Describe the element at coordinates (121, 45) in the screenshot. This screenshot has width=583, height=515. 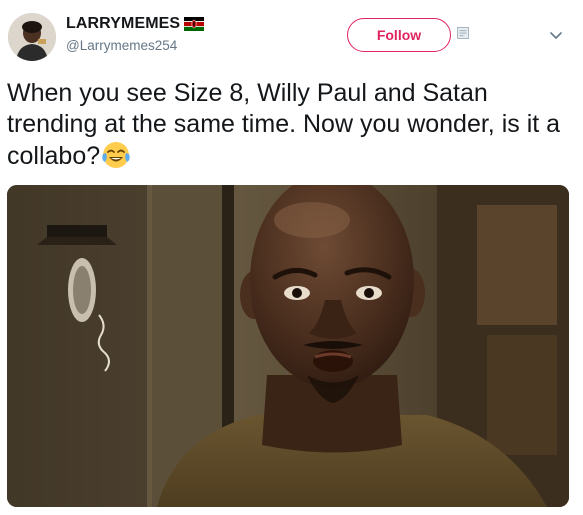
I see `author-handle: @Larrymemes254` at that location.